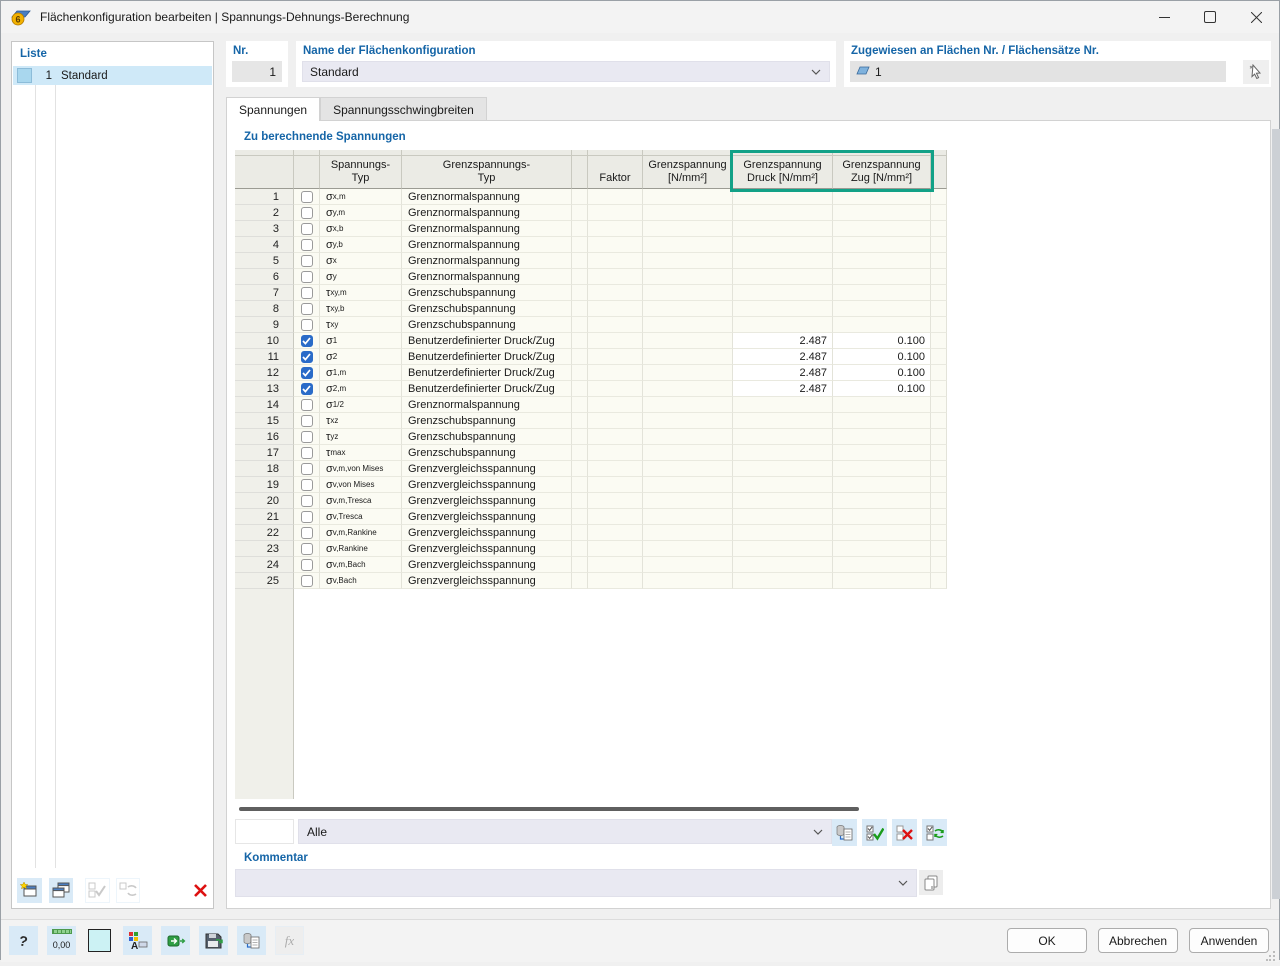 This screenshot has width=1280, height=966. I want to click on stress-type-cell: σ x,b, so click(361, 229).